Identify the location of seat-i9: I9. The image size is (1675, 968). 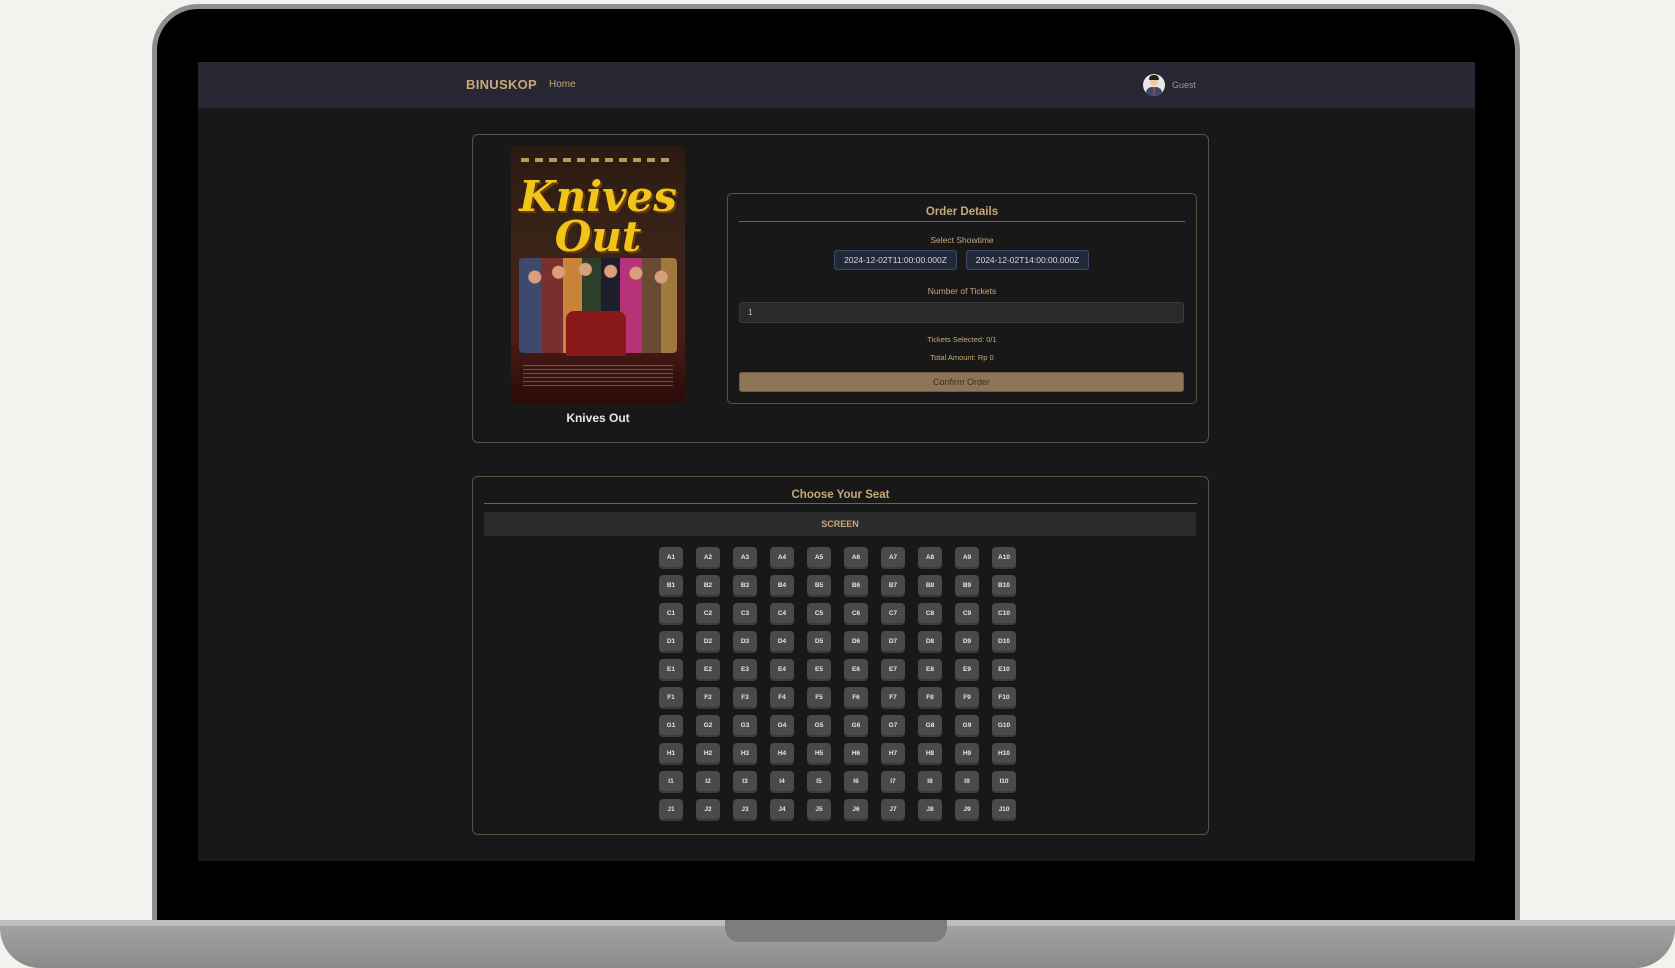
(967, 782).